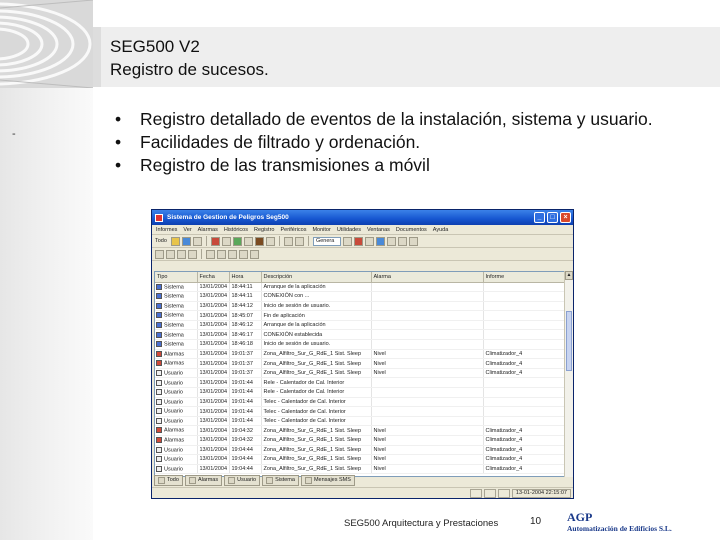 The image size is (720, 540). I want to click on taskbar-tab: Todo, so click(168, 480).